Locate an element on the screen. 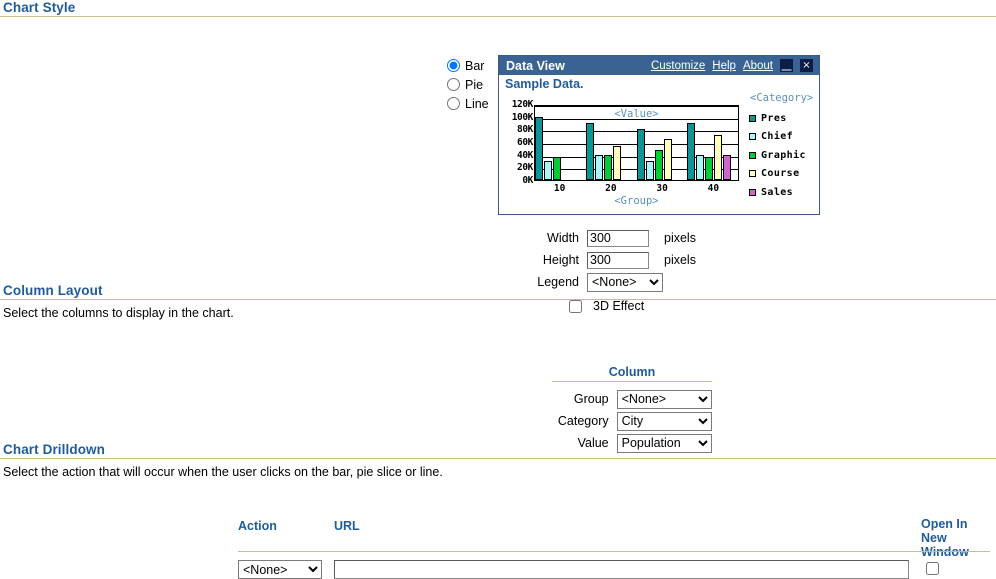 The width and height of the screenshot is (996, 579). threed-effect-label: 3D Effect is located at coordinates (619, 306).